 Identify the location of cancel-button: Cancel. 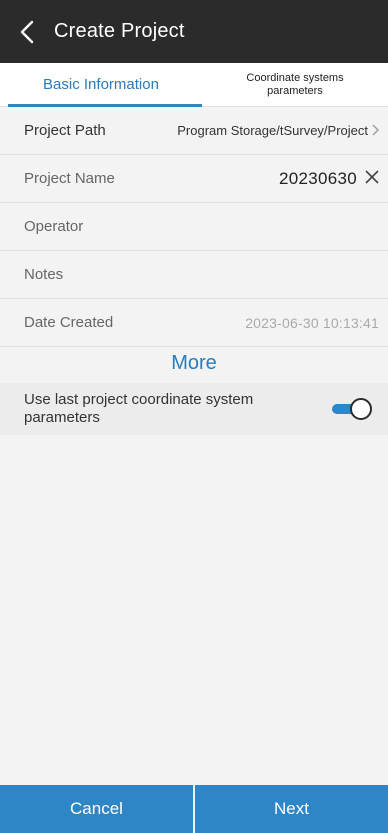
(96, 809).